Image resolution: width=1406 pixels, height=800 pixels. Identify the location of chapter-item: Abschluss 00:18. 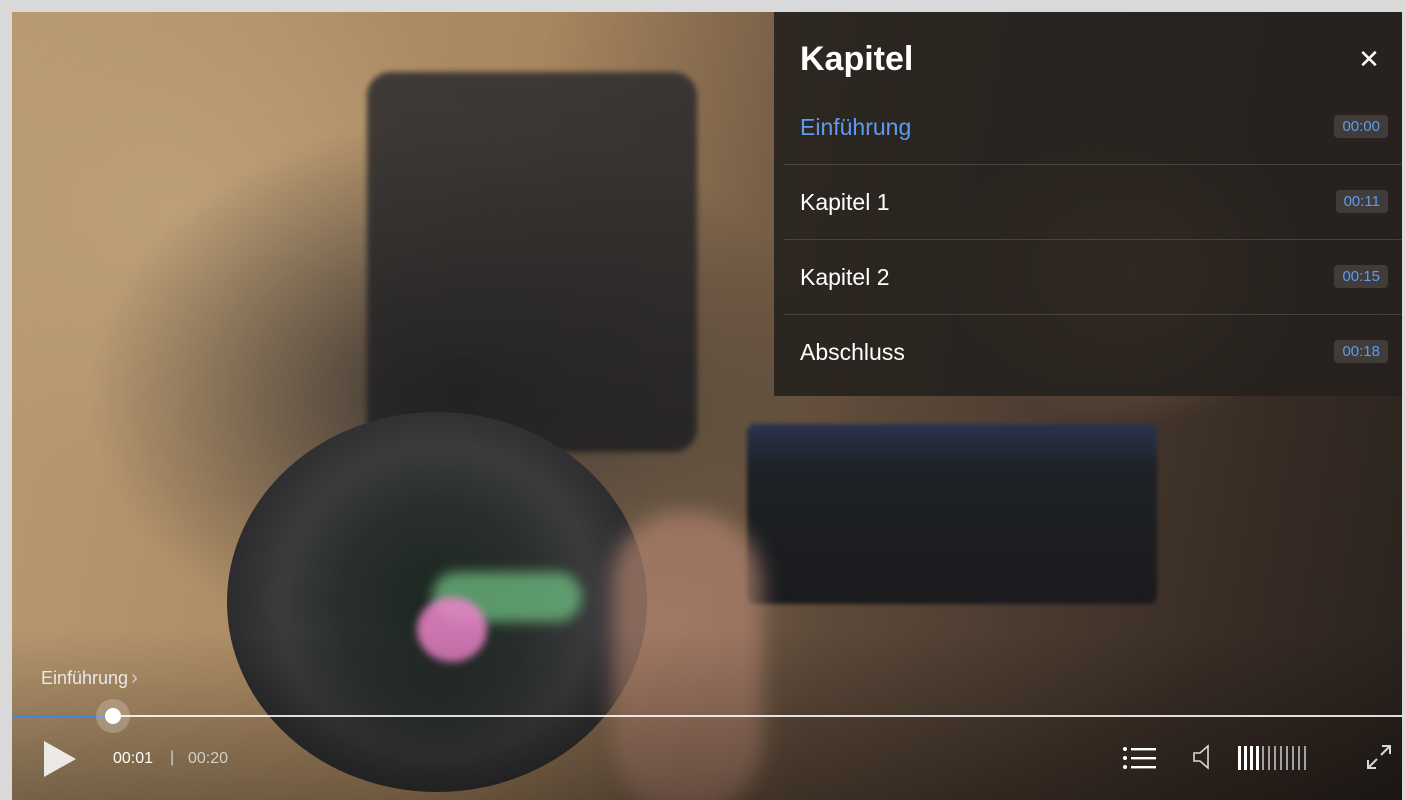
(1093, 352).